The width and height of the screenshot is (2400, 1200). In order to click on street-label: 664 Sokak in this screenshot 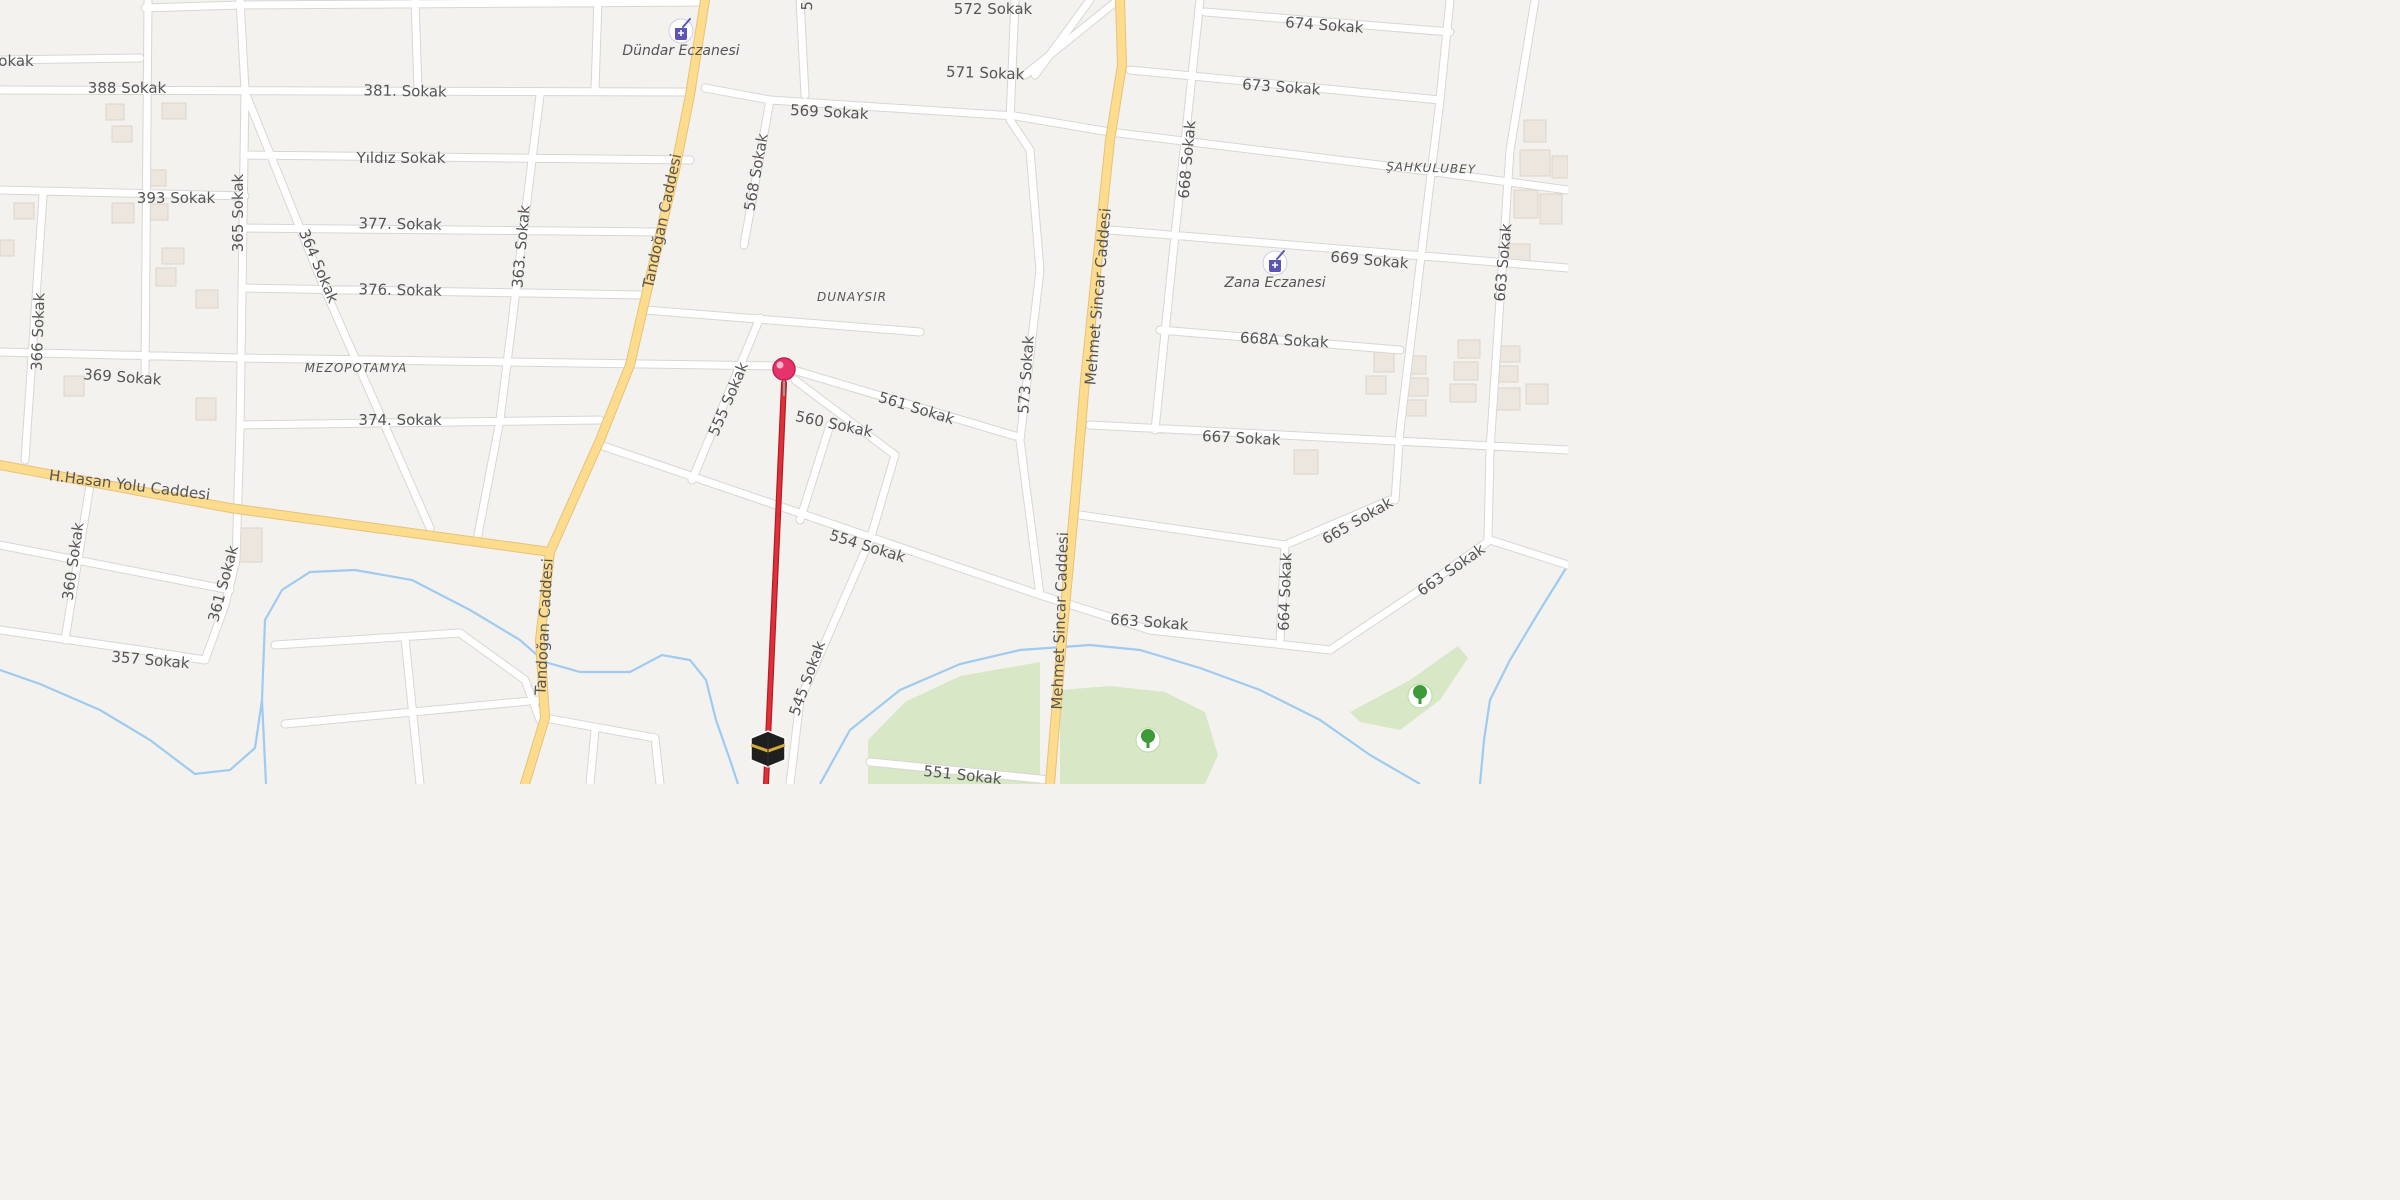, I will do `click(1285, 591)`.